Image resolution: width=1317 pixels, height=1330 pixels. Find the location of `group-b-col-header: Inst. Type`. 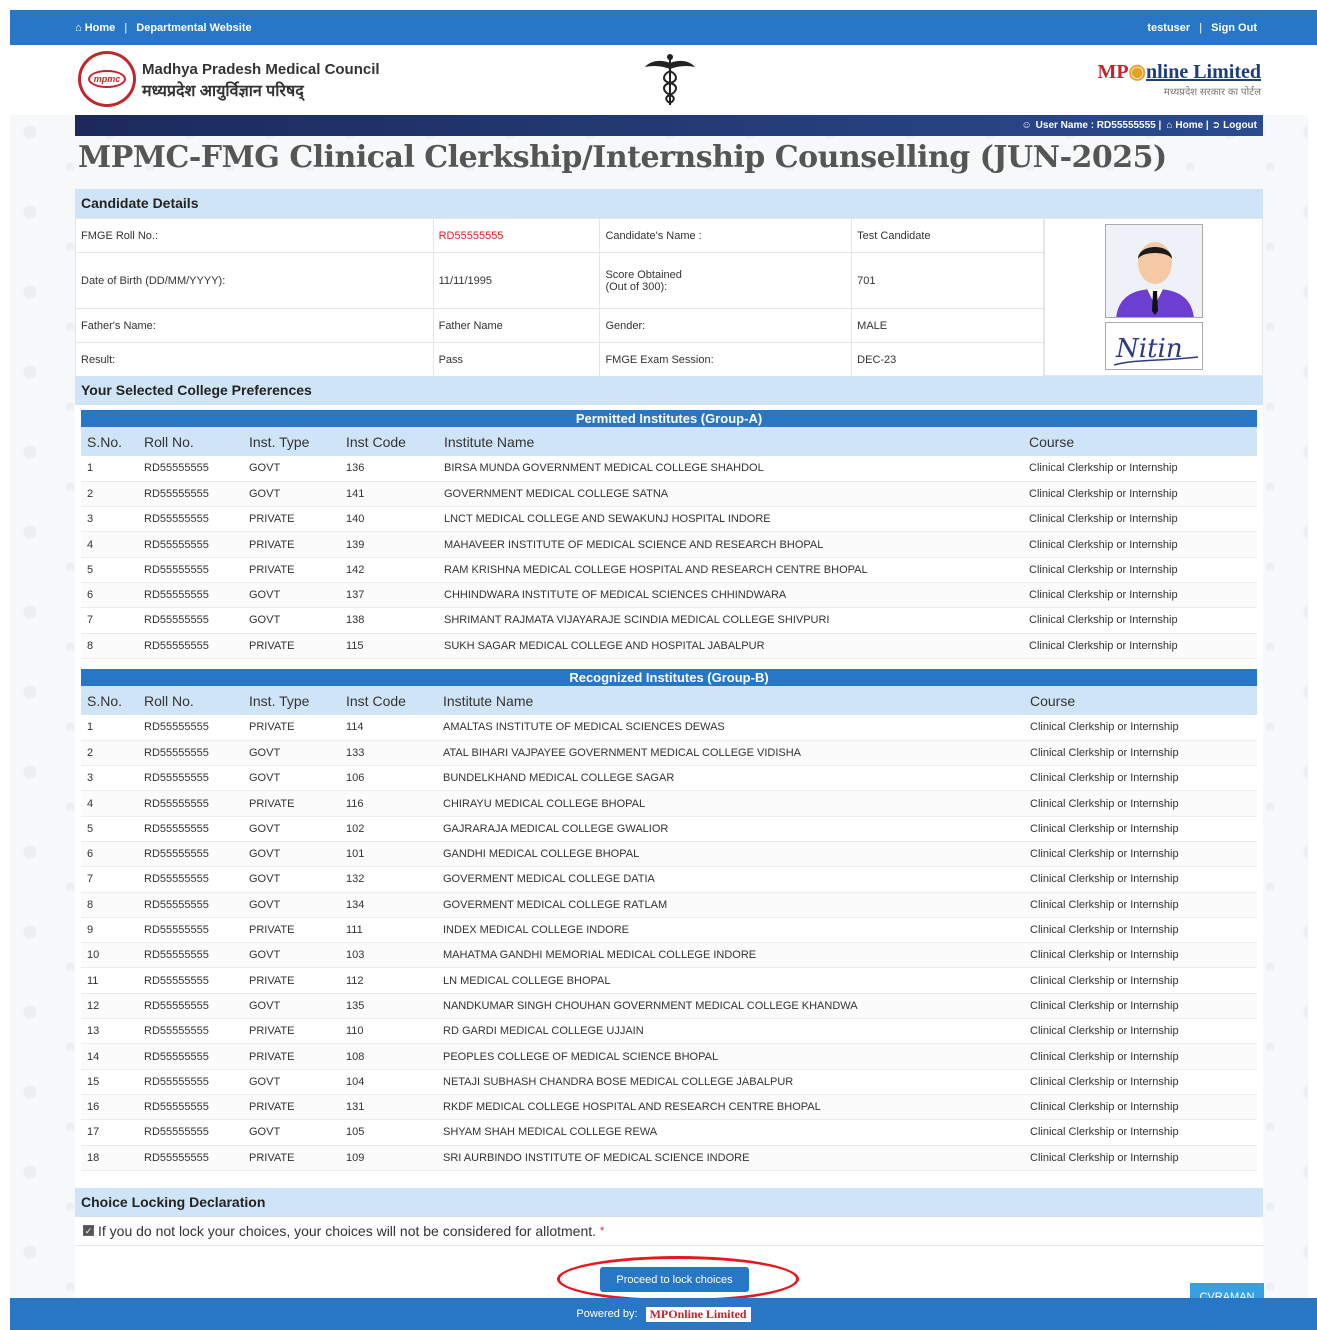

group-b-col-header: Inst. Type is located at coordinates (291, 700).